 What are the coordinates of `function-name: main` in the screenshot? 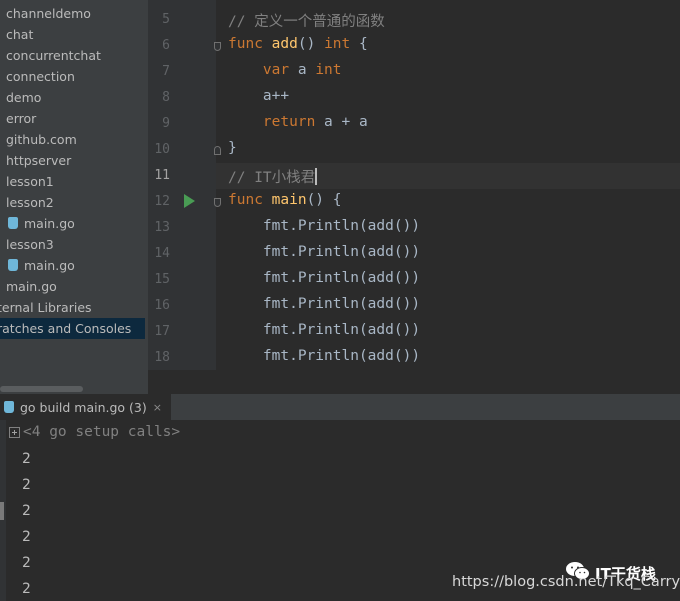 It's located at (289, 200).